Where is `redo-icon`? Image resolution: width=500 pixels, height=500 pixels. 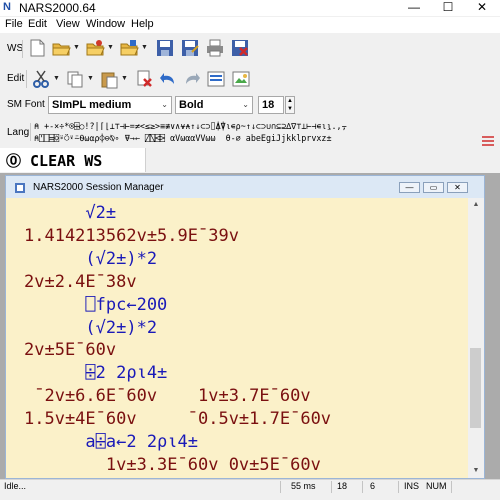 redo-icon is located at coordinates (192, 79).